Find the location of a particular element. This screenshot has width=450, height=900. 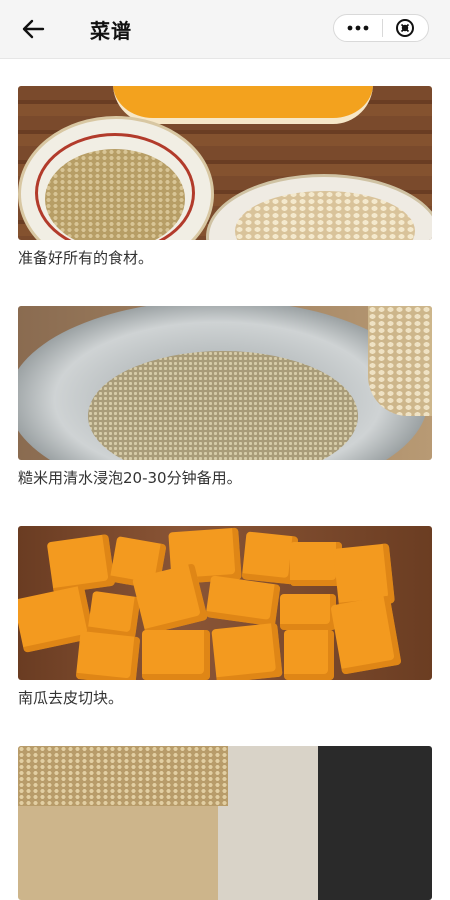

step-caption: 南瓜去皮切块。 is located at coordinates (71, 698).